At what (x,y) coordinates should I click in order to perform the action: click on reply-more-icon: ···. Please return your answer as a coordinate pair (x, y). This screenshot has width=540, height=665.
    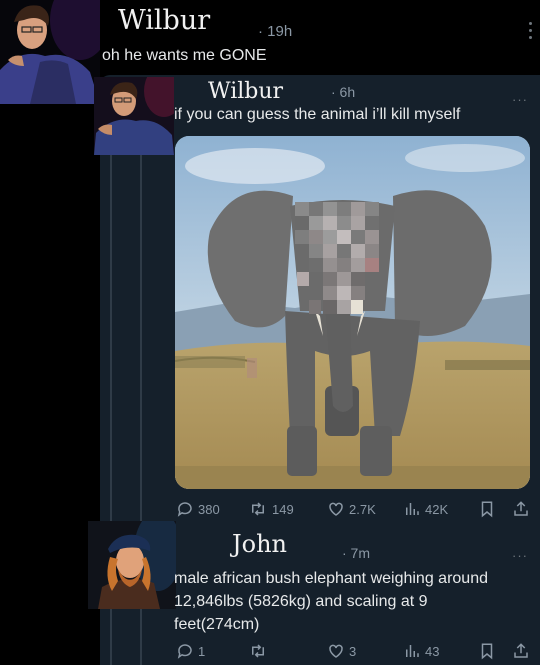
    Looking at the image, I should click on (520, 555).